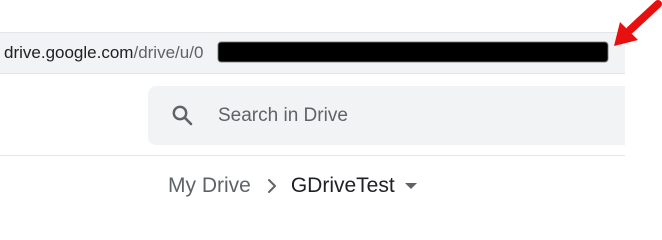  I want to click on caret-down-icon, so click(411, 186).